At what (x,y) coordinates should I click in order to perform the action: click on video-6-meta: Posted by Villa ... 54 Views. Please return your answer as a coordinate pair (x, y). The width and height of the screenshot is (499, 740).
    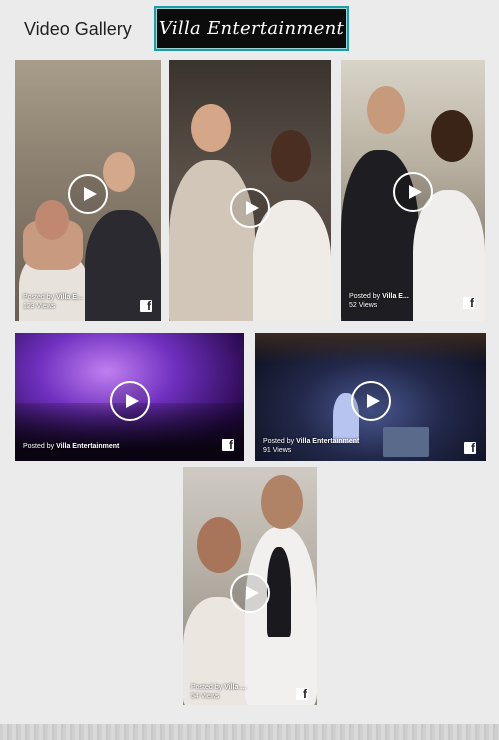
    Looking at the image, I should click on (218, 692).